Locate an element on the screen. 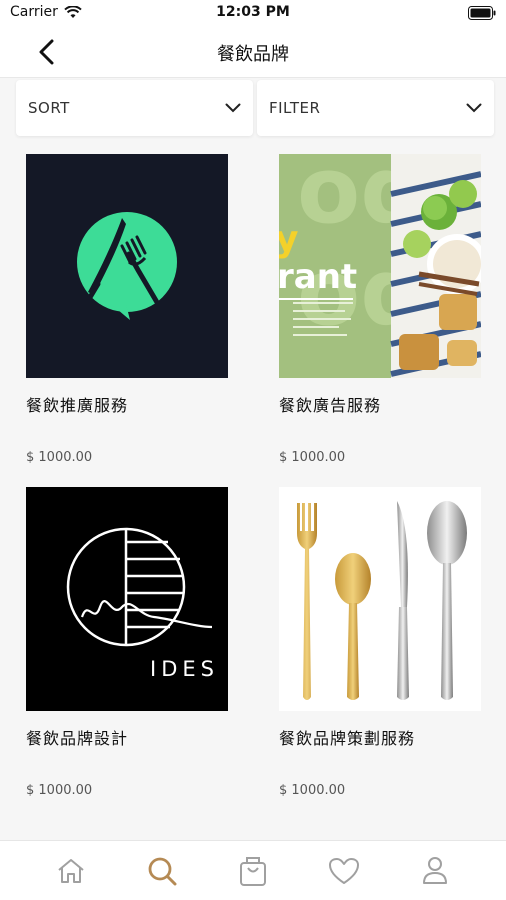 Image resolution: width=506 pixels, height=900 pixels. search-icon is located at coordinates (162, 871).